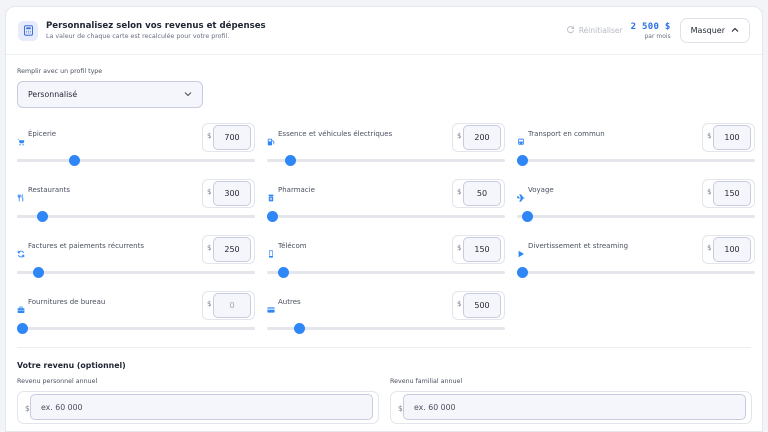 This screenshot has width=768, height=432. I want to click on category-telecom: Télécom $ 150, so click(387, 260).